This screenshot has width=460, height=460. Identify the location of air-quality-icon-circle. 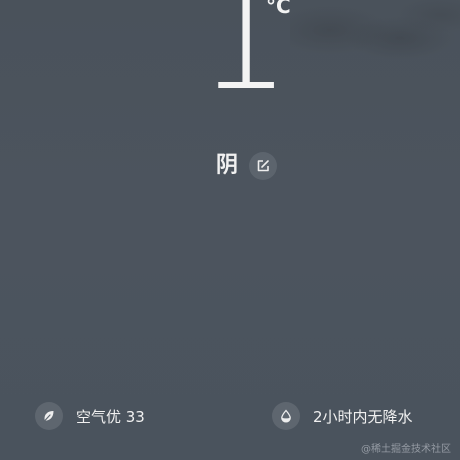
(49, 416).